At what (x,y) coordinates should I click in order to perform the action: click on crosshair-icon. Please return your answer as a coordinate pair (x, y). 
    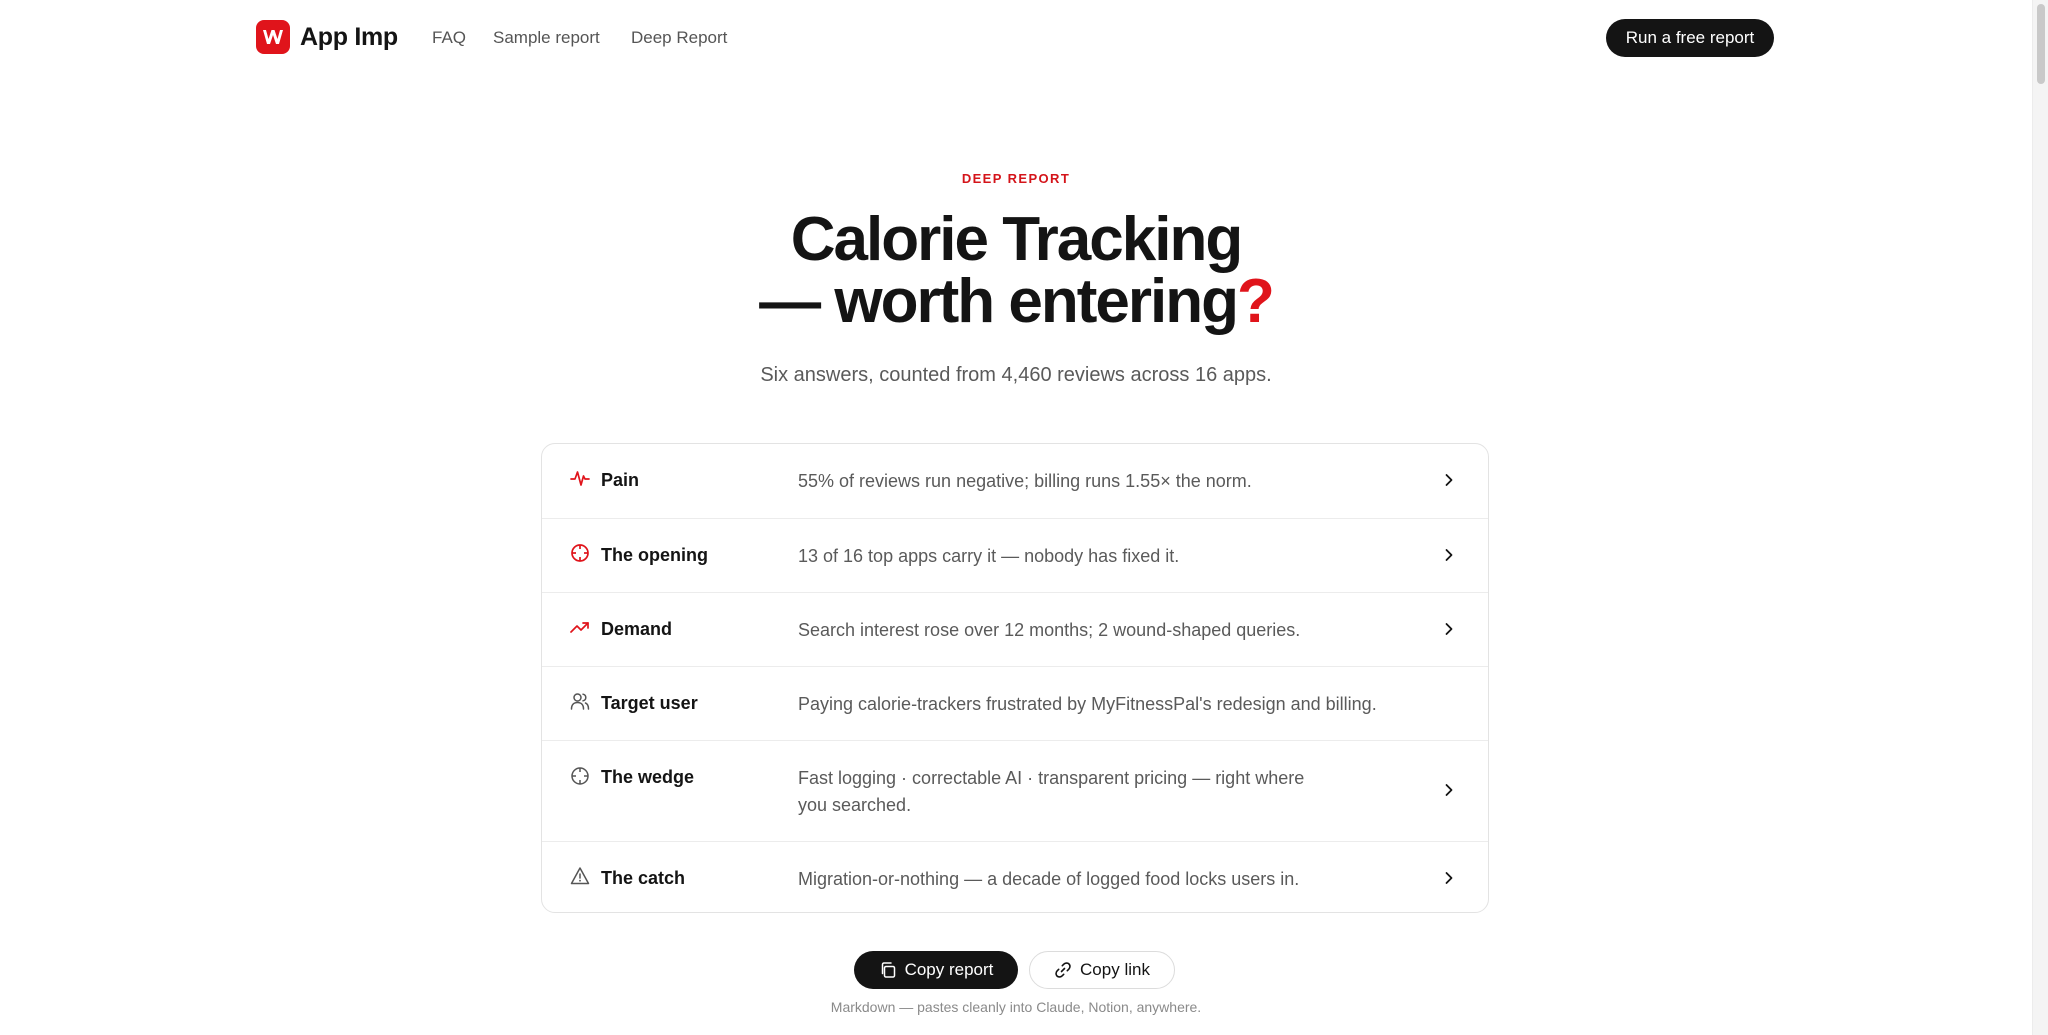
    Looking at the image, I should click on (580, 553).